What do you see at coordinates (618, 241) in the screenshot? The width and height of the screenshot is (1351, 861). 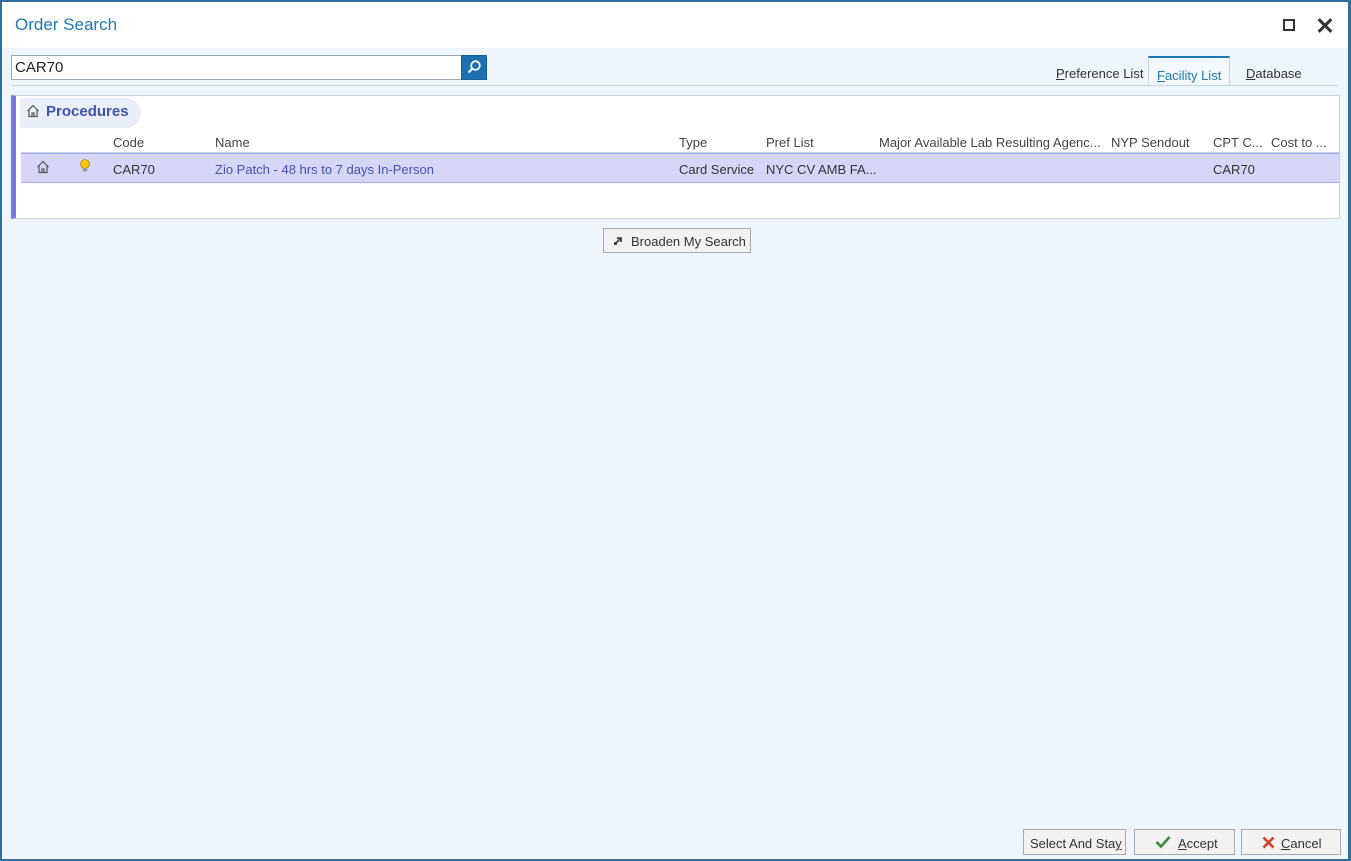 I see `expand-arrow-icon` at bounding box center [618, 241].